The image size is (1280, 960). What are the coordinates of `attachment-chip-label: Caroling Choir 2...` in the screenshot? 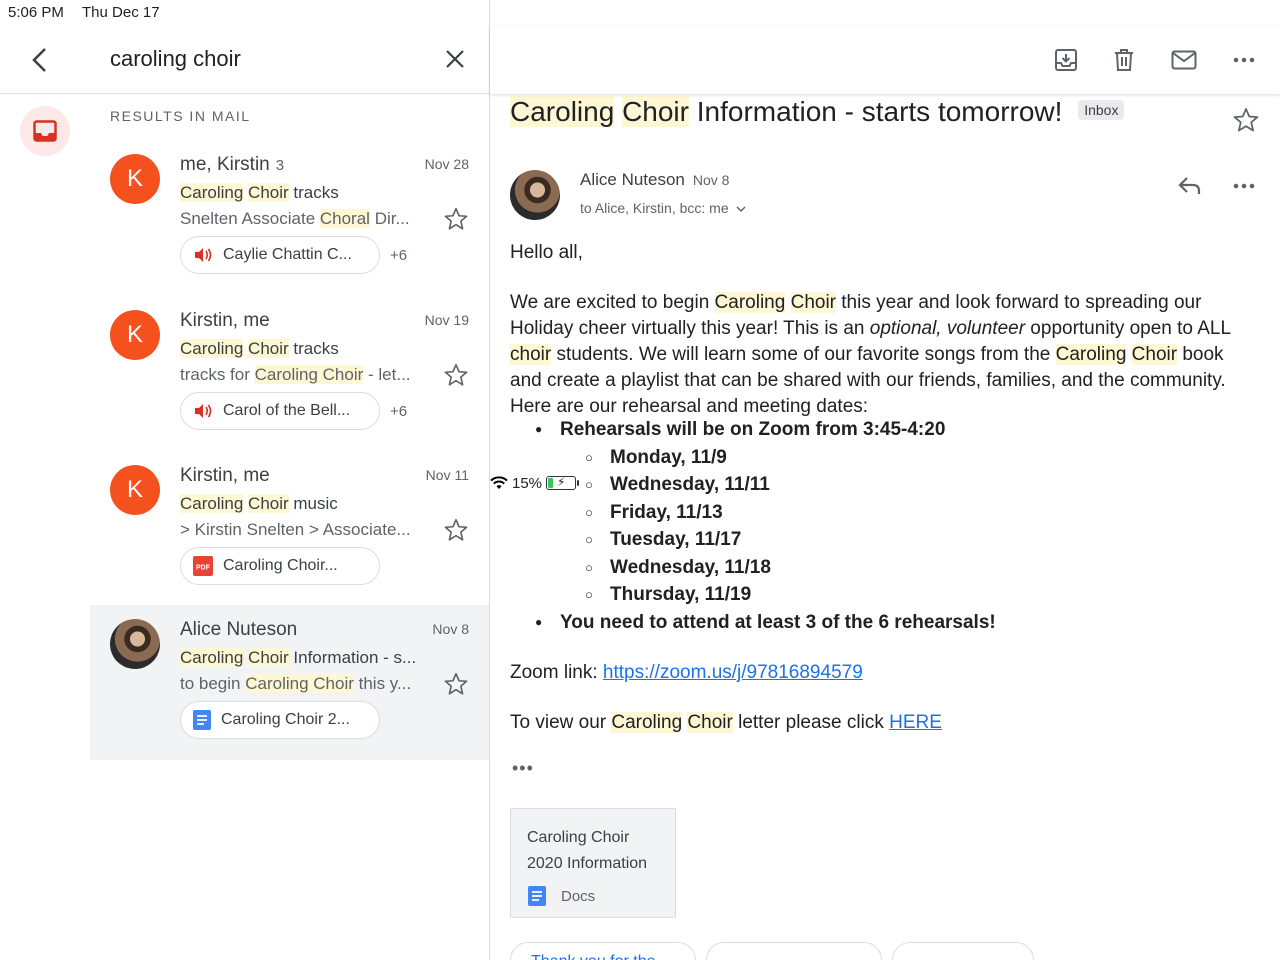 It's located at (285, 719).